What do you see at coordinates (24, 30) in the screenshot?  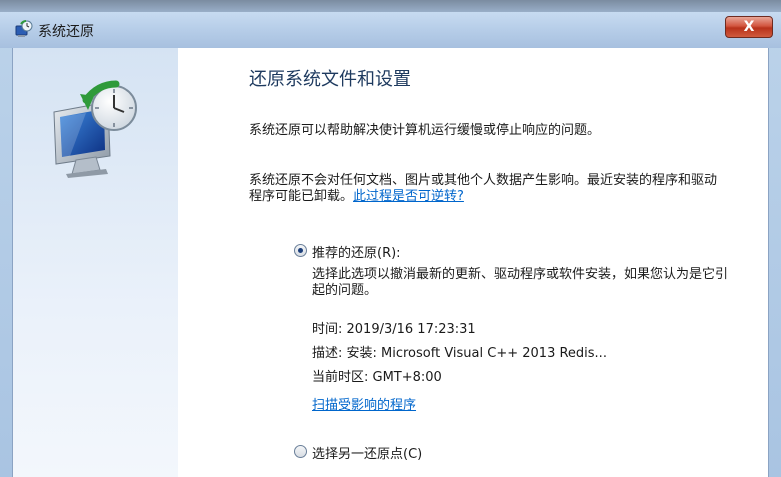 I see `system-restore-icon` at bounding box center [24, 30].